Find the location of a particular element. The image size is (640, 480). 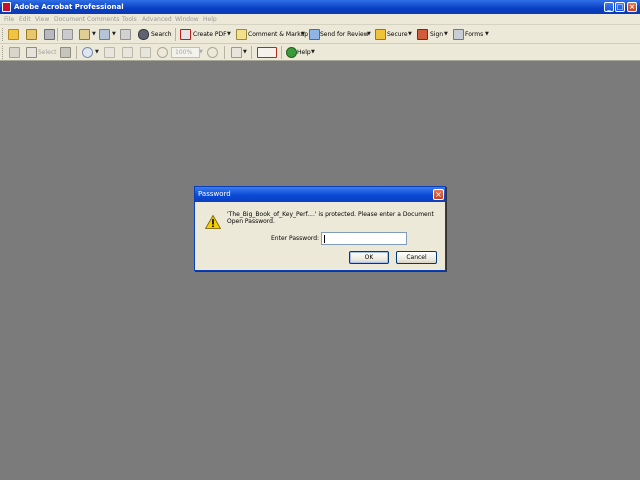

warning-icon is located at coordinates (213, 222).